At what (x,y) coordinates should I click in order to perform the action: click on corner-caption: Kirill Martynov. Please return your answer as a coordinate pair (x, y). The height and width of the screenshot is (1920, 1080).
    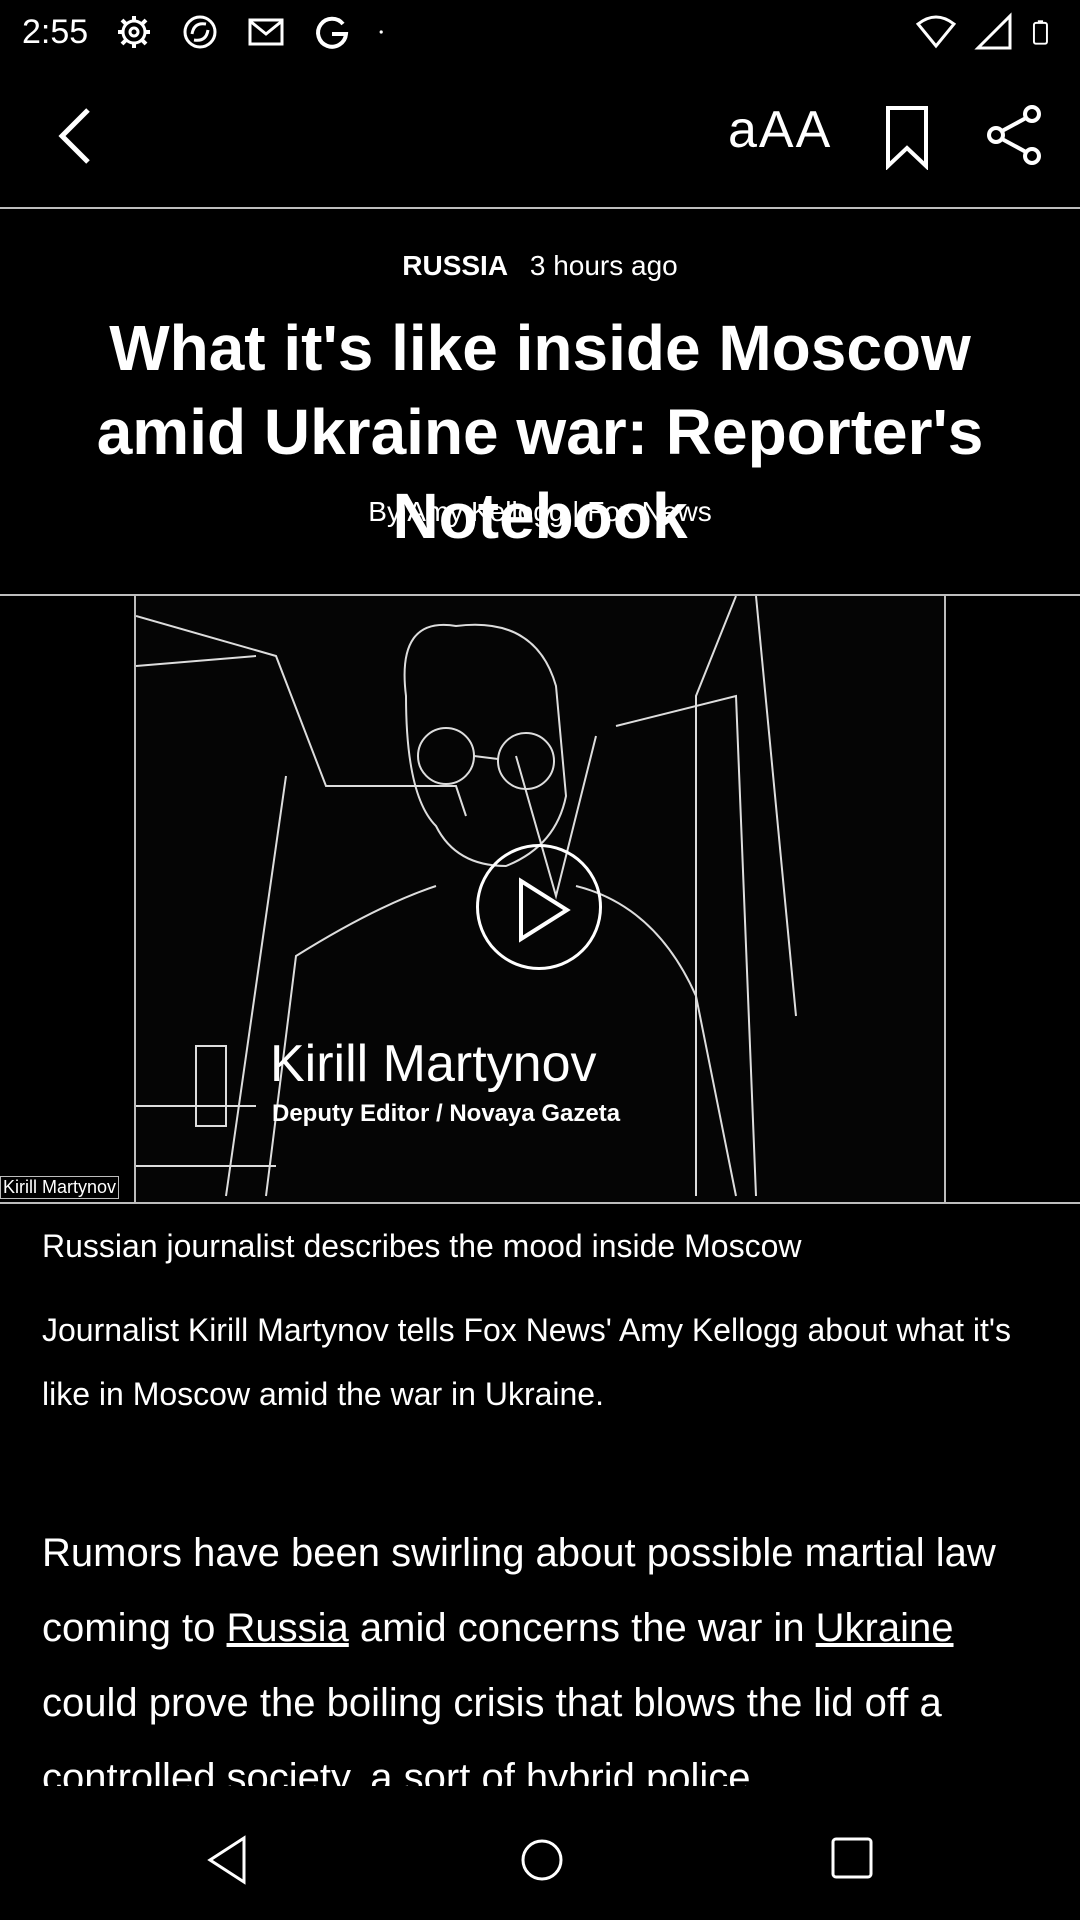
    Looking at the image, I should click on (60, 1187).